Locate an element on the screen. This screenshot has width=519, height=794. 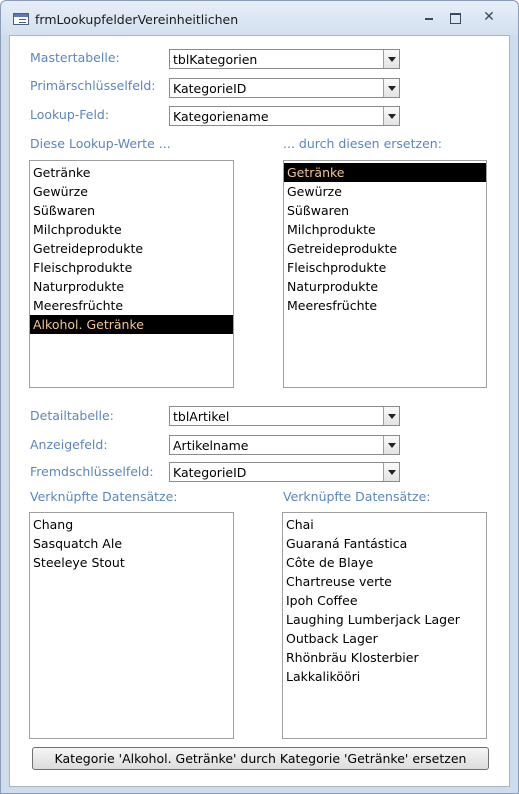
list-item: Chang is located at coordinates (131, 524).